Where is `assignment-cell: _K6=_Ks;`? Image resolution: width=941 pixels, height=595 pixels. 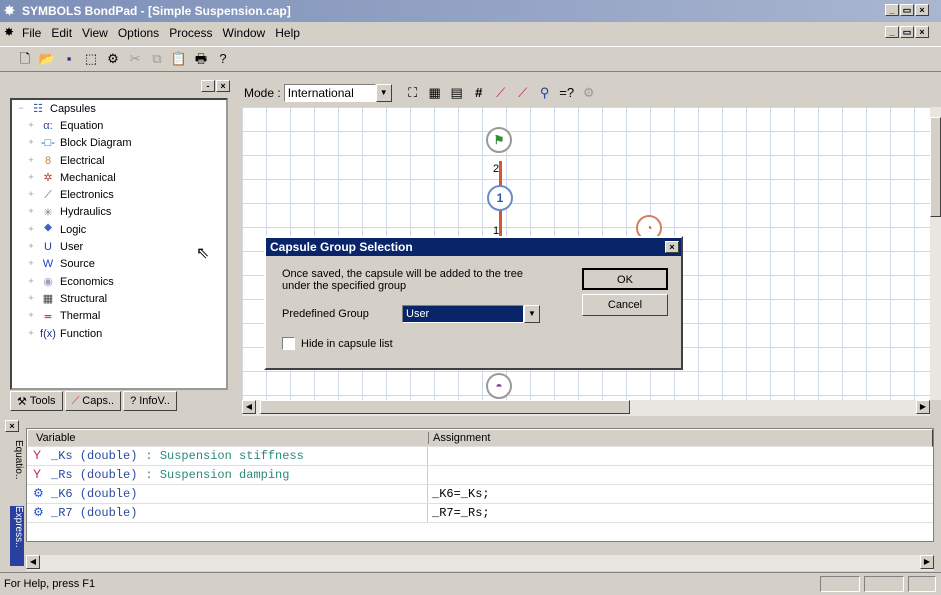
assignment-cell: _K6=_Ks; is located at coordinates (458, 494).